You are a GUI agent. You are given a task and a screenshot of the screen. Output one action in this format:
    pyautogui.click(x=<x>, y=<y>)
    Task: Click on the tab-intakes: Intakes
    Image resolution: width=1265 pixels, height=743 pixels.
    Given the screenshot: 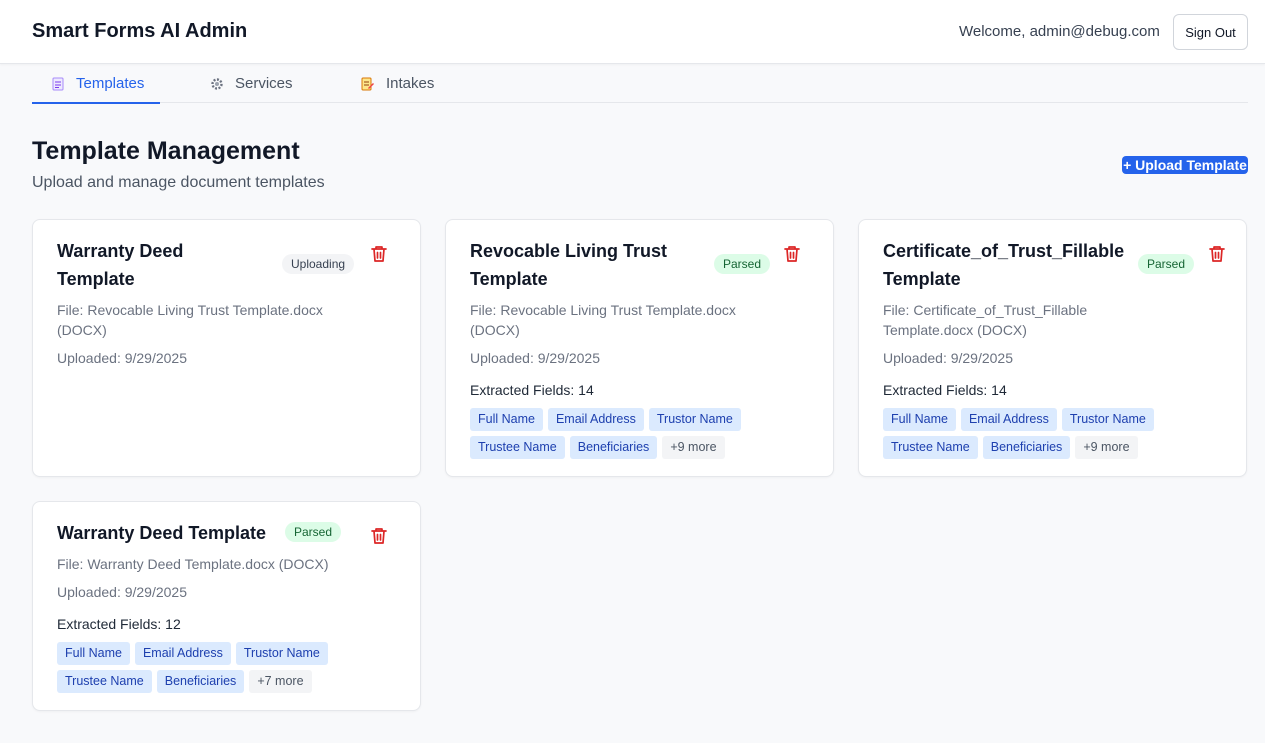 What is the action you would take?
    pyautogui.click(x=397, y=83)
    